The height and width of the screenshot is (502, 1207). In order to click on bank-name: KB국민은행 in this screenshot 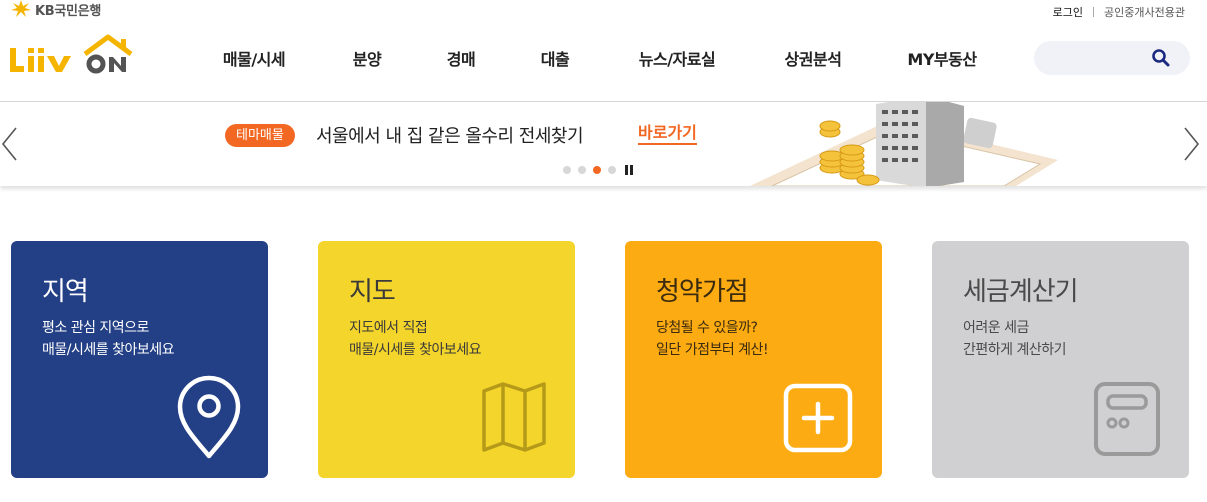, I will do `click(68, 11)`.